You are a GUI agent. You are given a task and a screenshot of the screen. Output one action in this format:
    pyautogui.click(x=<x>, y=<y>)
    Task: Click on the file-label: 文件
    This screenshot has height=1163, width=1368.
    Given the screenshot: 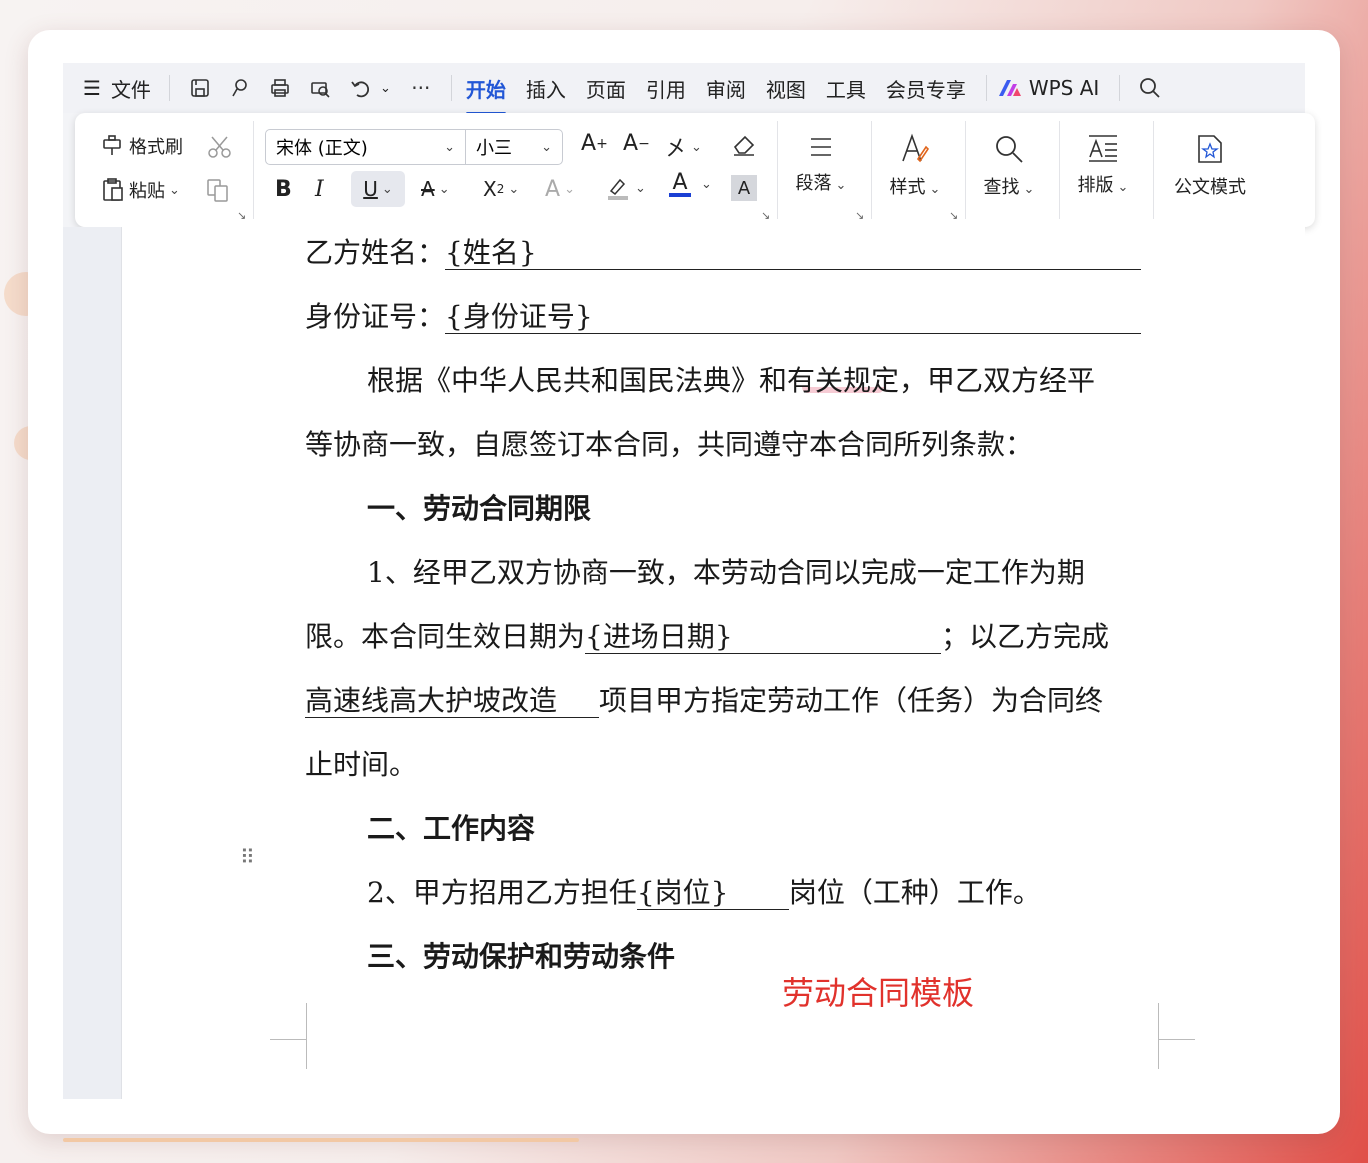 What is the action you would take?
    pyautogui.click(x=130, y=89)
    